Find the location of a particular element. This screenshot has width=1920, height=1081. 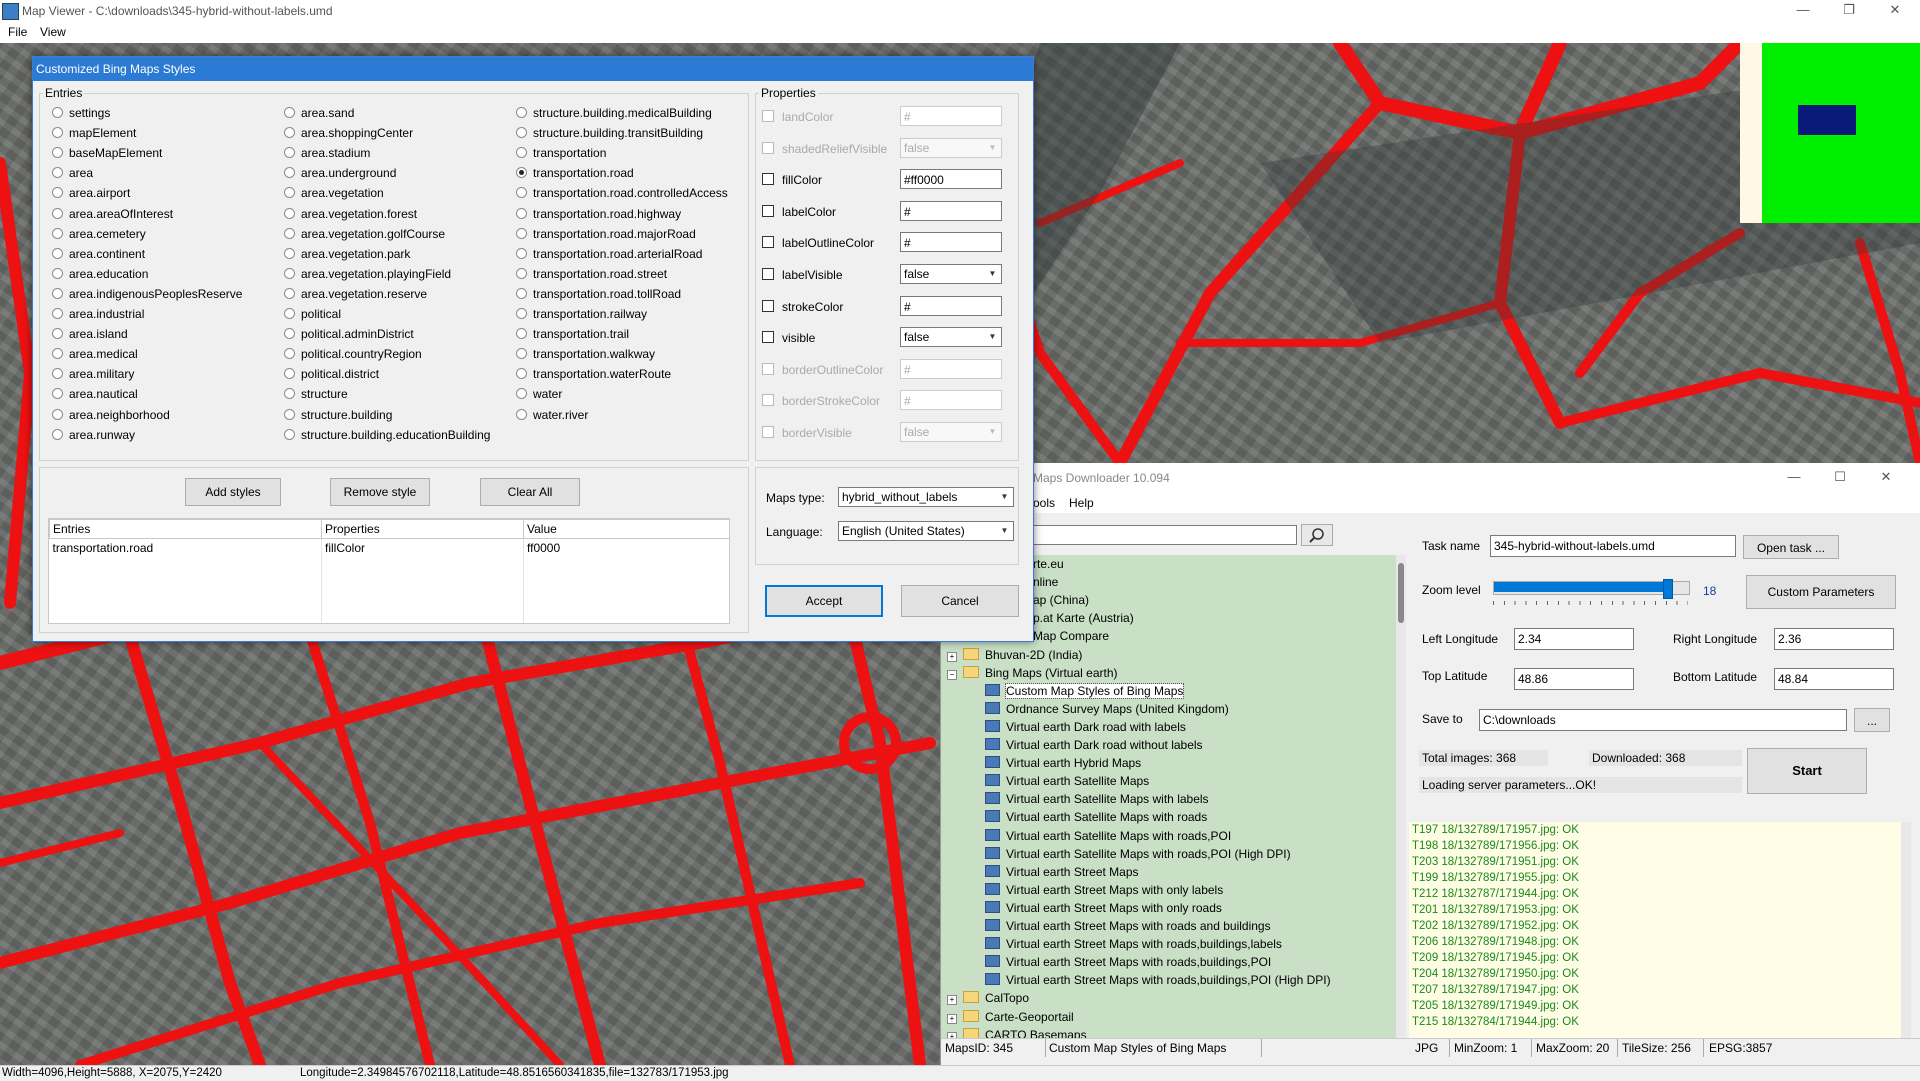

property-input-landColor: # is located at coordinates (951, 116).